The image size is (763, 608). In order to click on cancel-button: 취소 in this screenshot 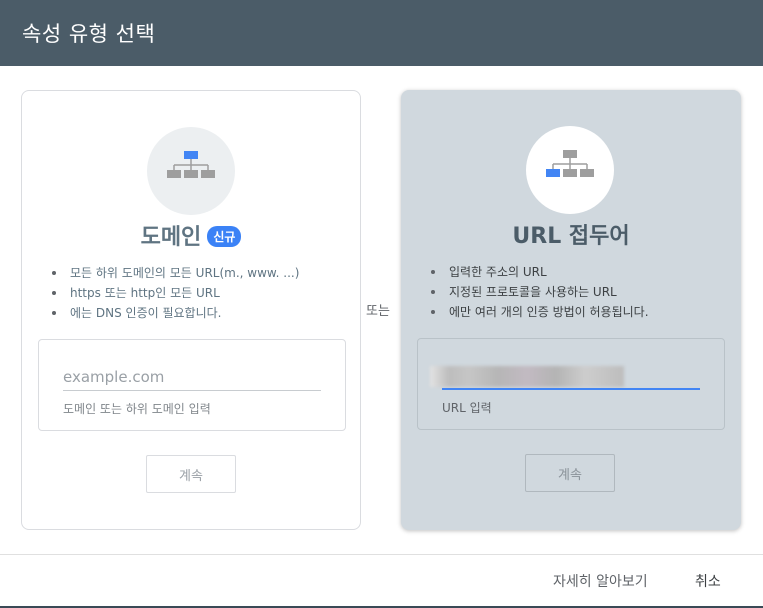, I will do `click(708, 581)`.